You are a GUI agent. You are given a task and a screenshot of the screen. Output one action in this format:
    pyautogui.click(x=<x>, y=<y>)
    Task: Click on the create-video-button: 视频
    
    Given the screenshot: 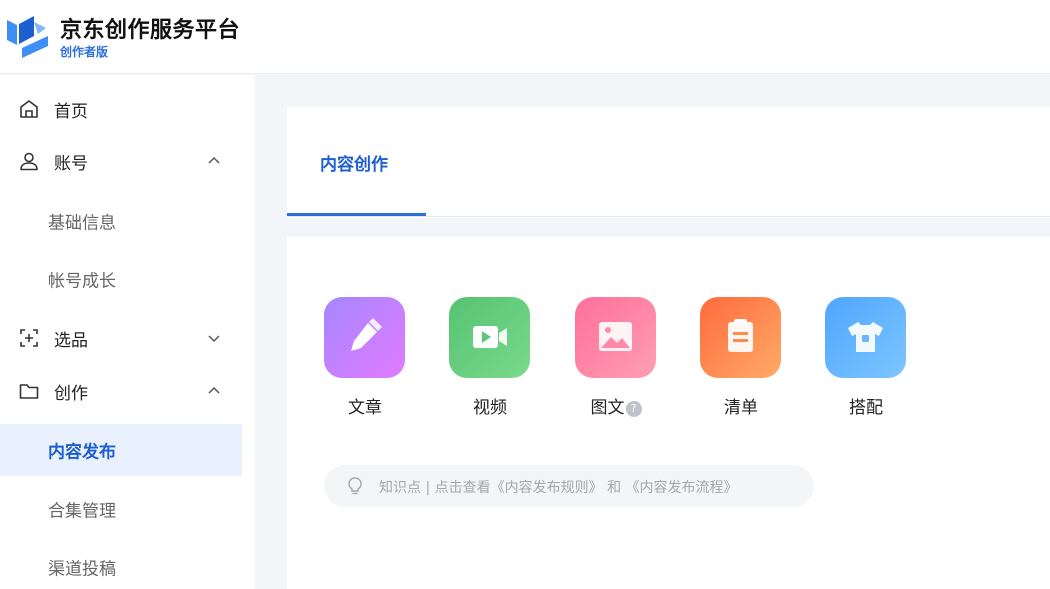 What is the action you would take?
    pyautogui.click(x=490, y=362)
    